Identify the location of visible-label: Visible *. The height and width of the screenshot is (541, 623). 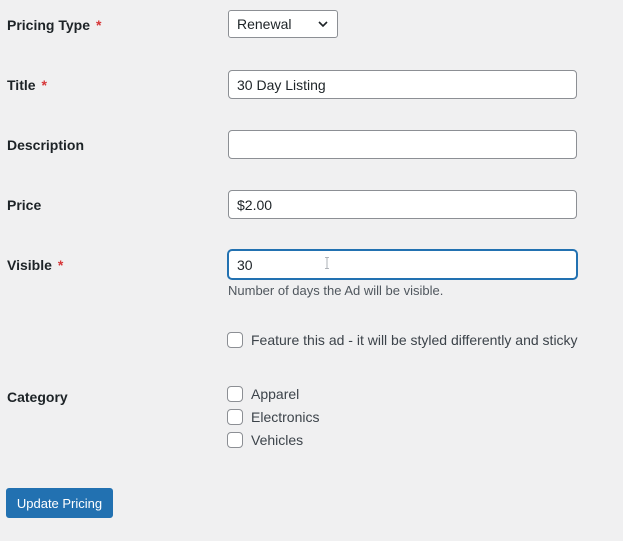
(35, 265).